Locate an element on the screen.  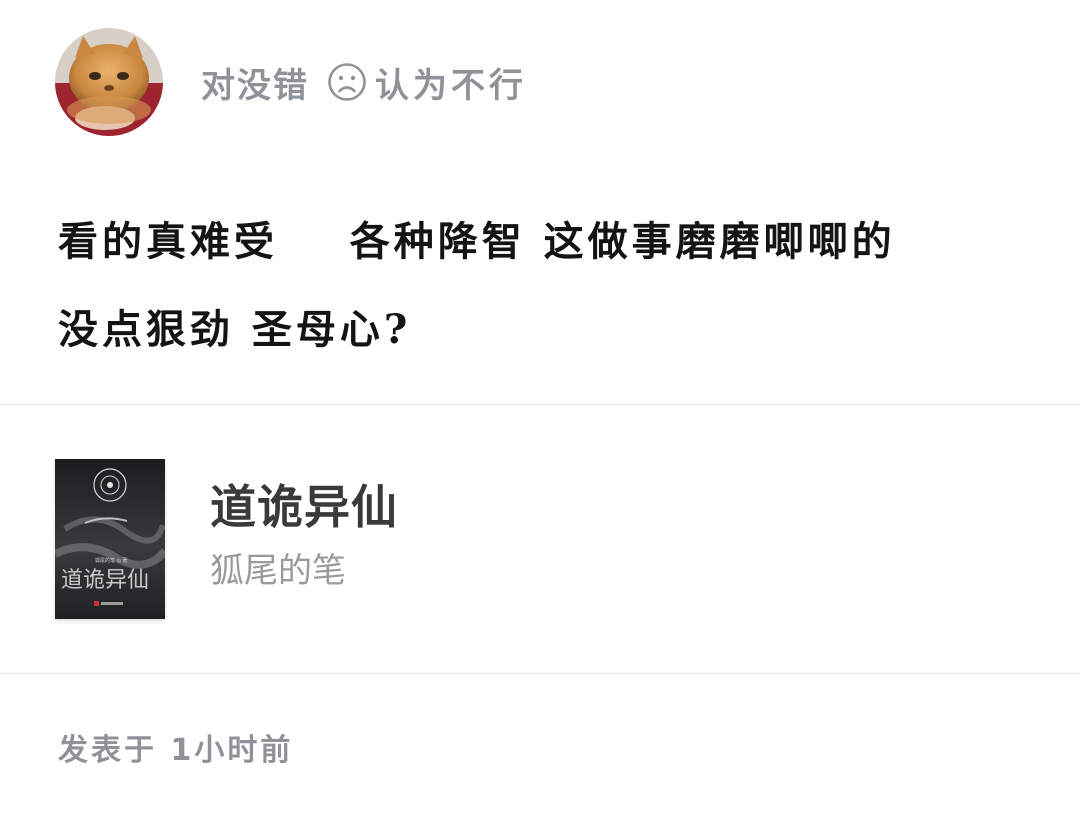
cover-author-text: 狐尾的笔 ◎ 著 is located at coordinates (111, 560).